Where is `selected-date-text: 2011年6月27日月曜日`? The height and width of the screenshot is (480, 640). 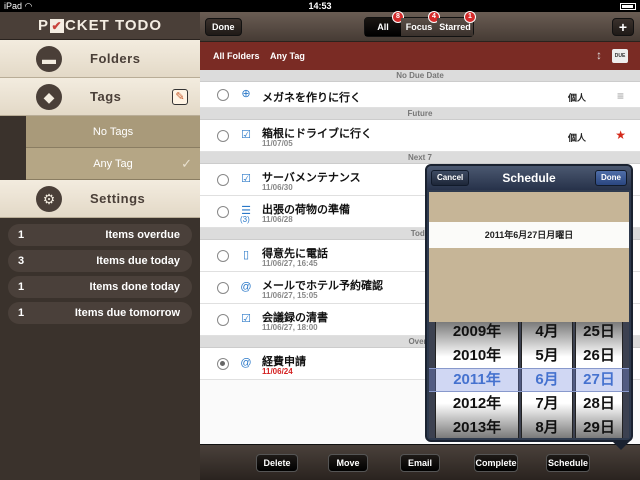 selected-date-text: 2011年6月27日月曜日 is located at coordinates (529, 235).